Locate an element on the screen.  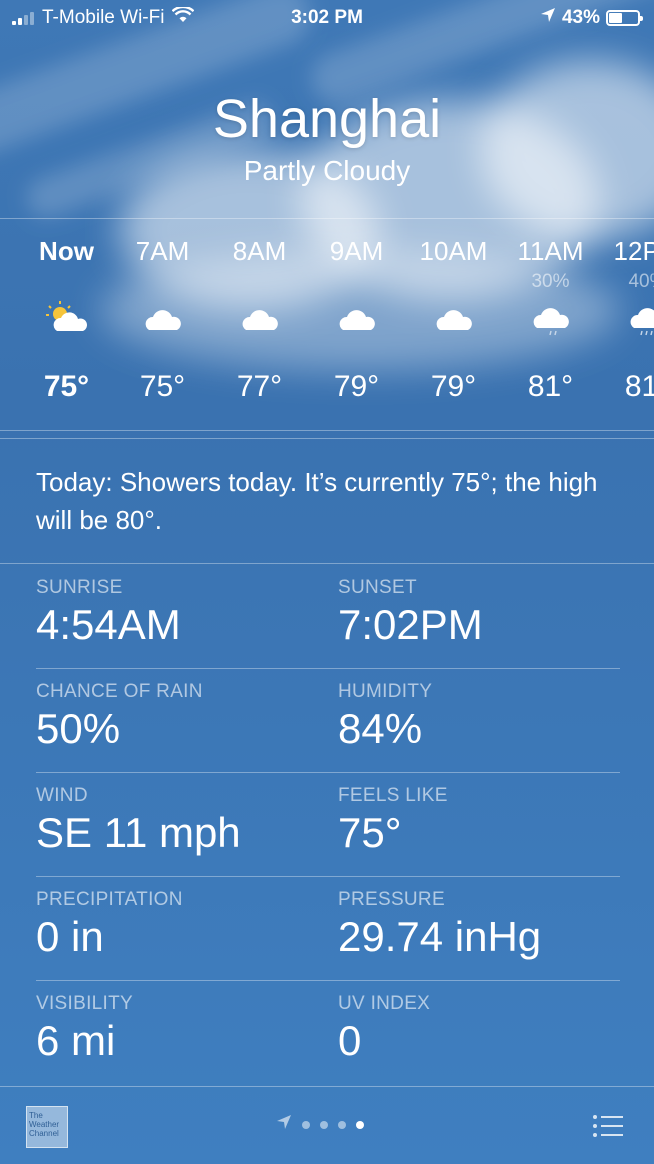
details-row: CHANCE OF RAIN 50% HUMIDITY 84% is located at coordinates (328, 721).